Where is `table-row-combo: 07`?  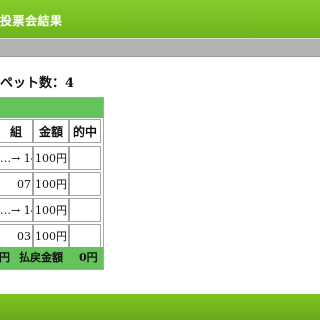
table-row-combo: 07 is located at coordinates (16, 184).